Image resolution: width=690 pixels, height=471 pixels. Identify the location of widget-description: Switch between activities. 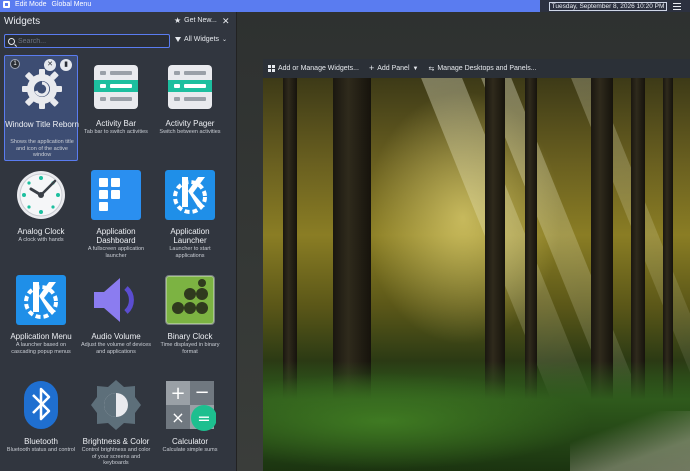
(190, 132).